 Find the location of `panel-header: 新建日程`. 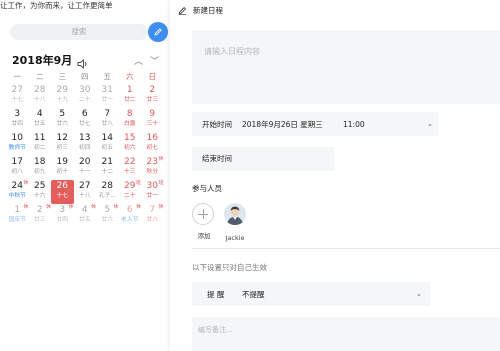

panel-header: 新建日程 is located at coordinates (200, 10).